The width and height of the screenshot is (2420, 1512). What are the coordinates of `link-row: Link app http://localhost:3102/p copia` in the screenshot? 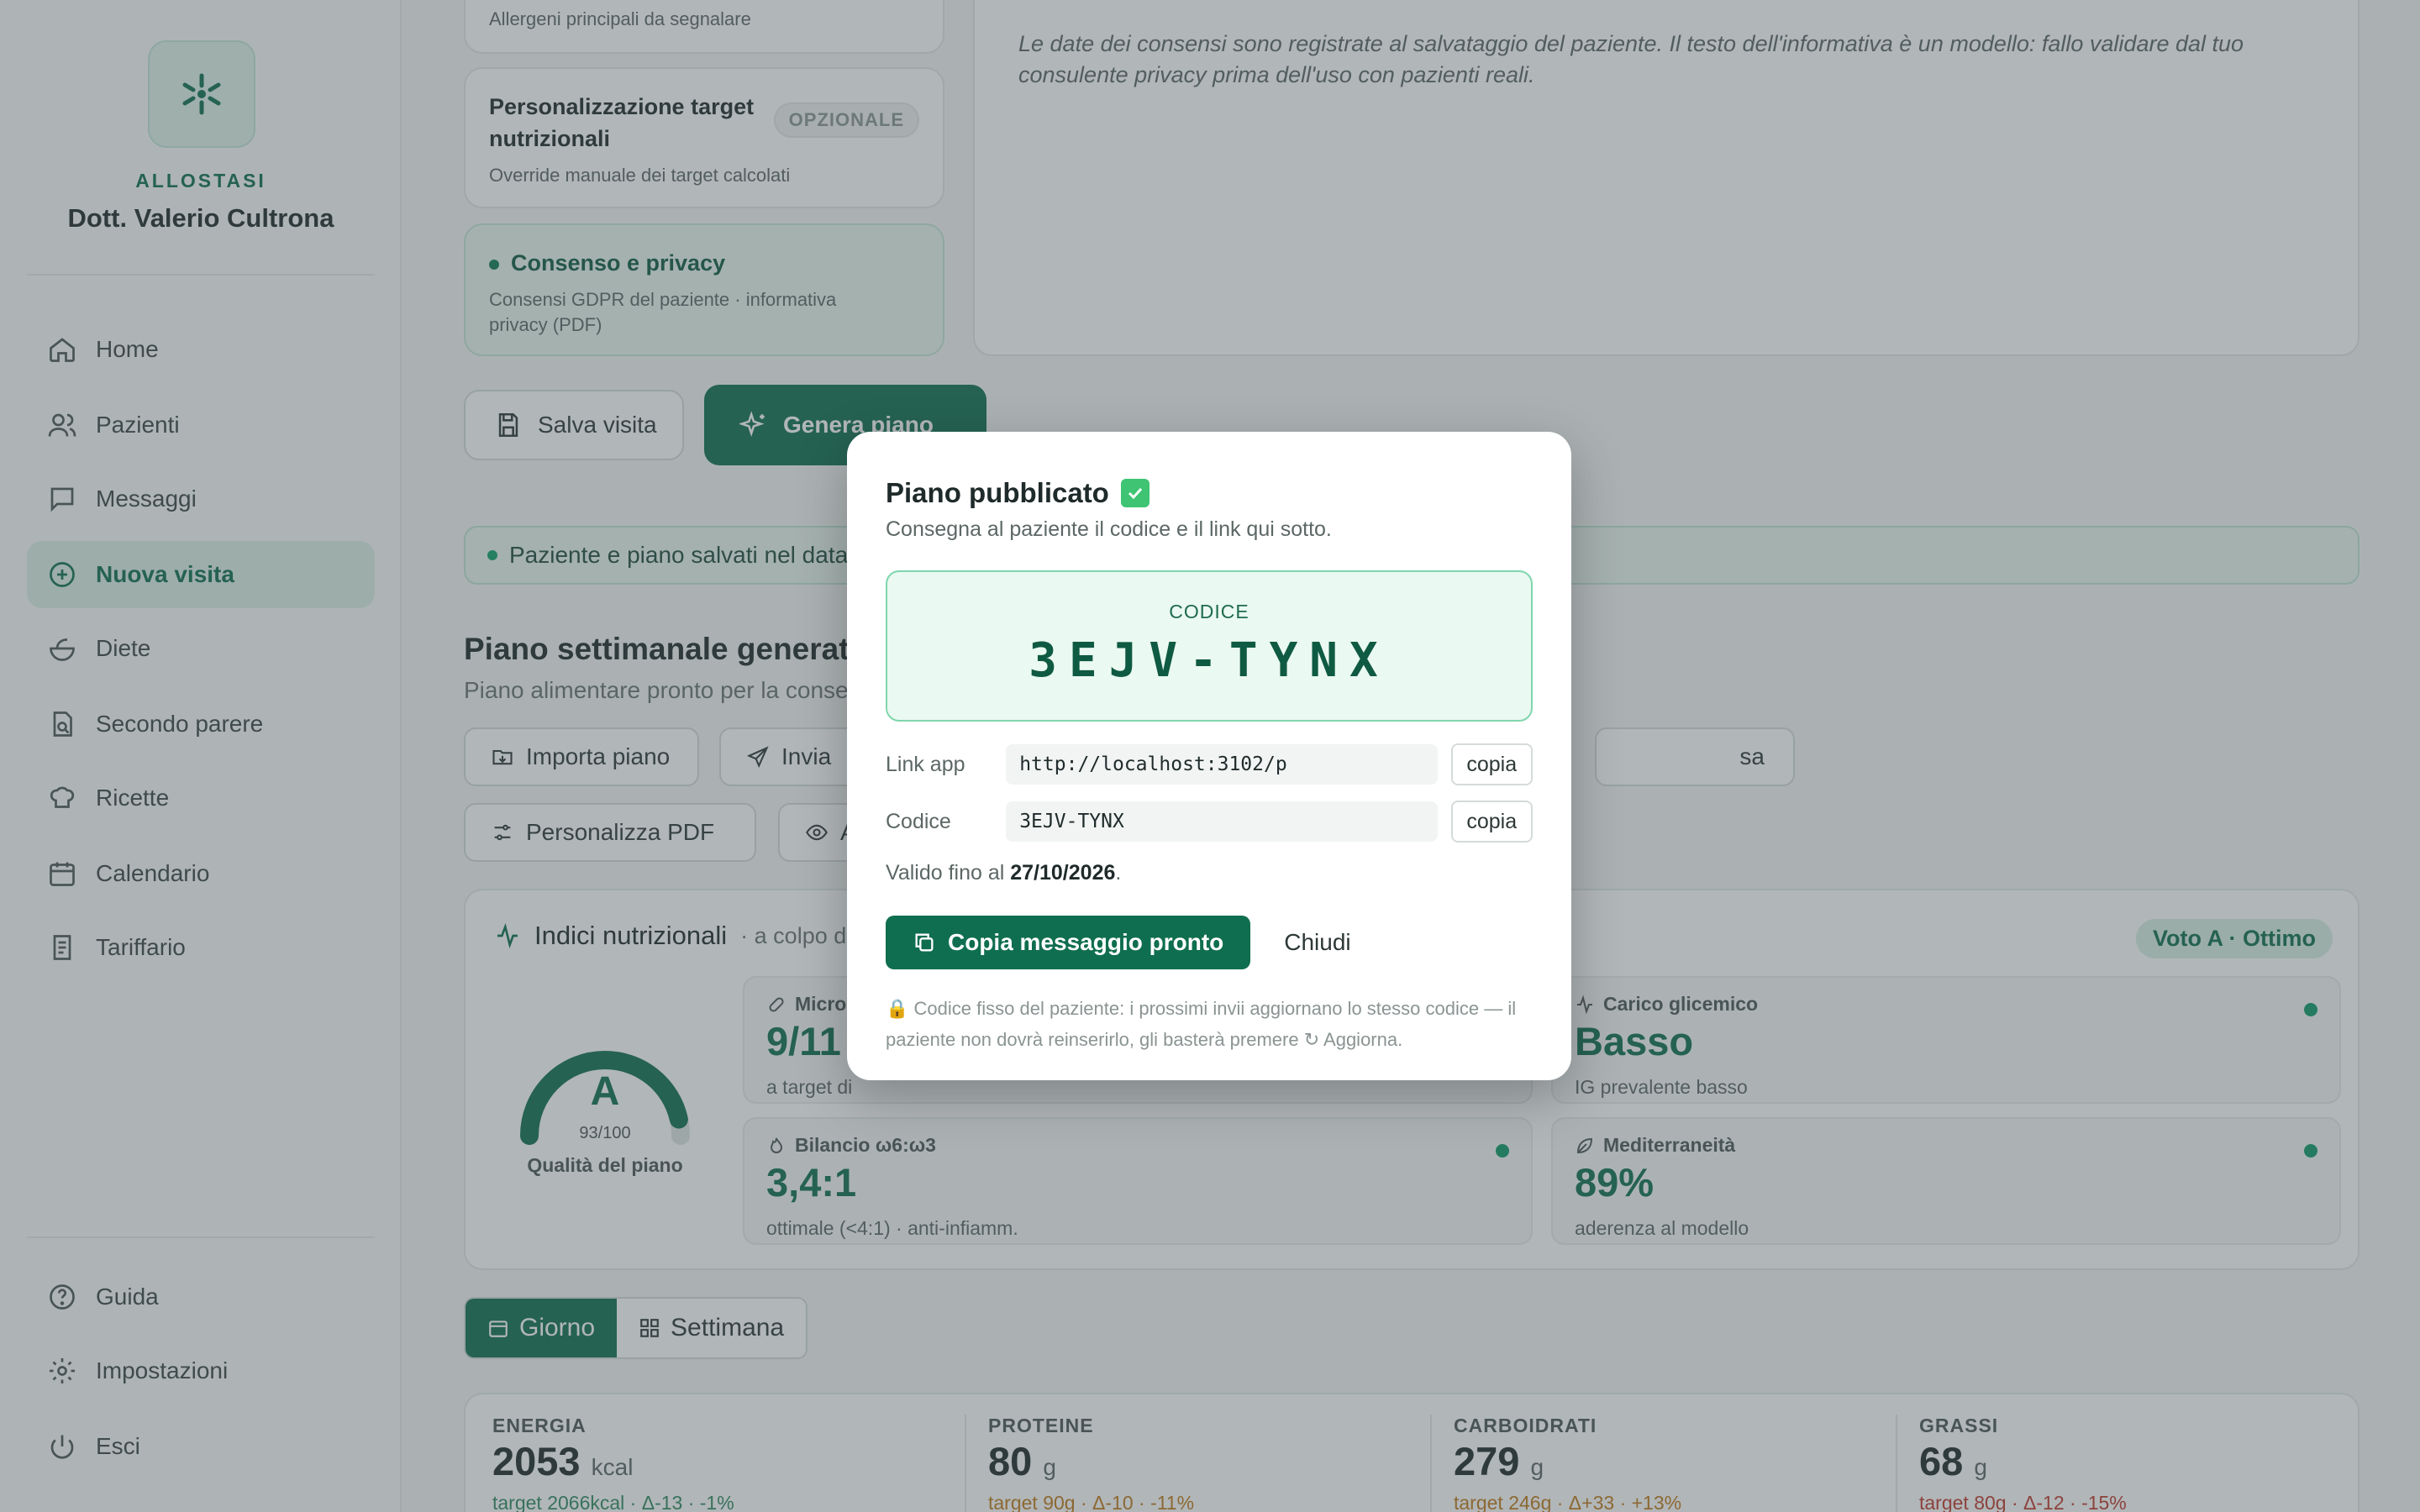 It's located at (1209, 764).